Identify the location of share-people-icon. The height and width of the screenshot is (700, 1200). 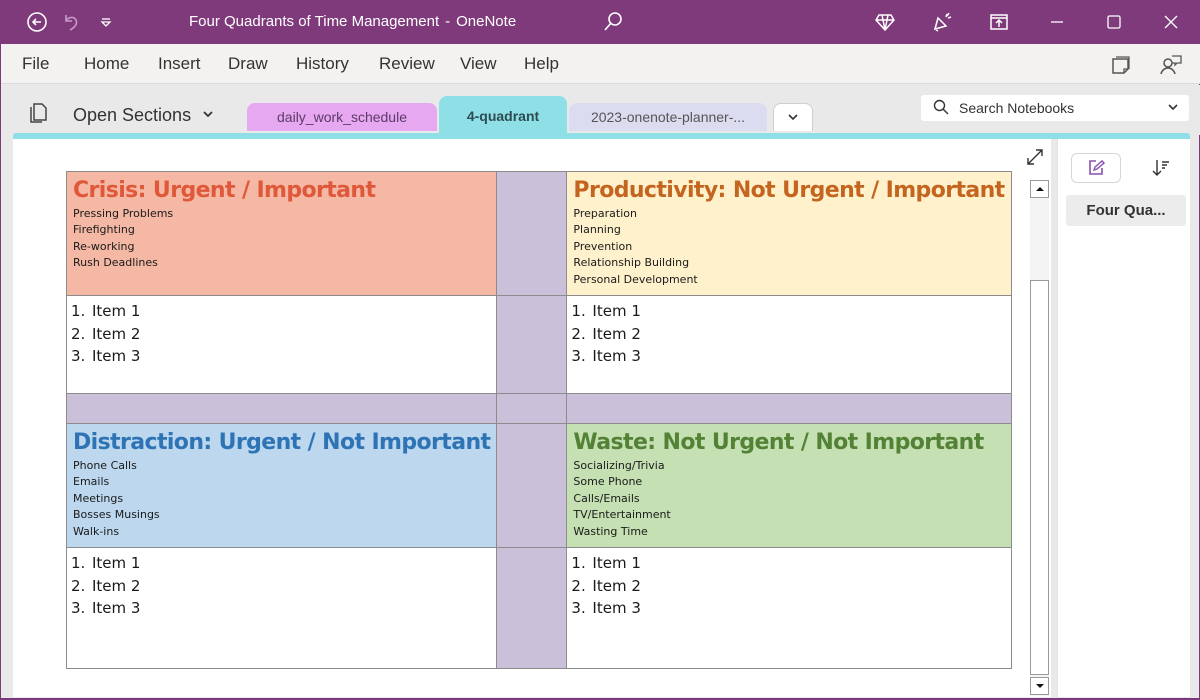
(1171, 65).